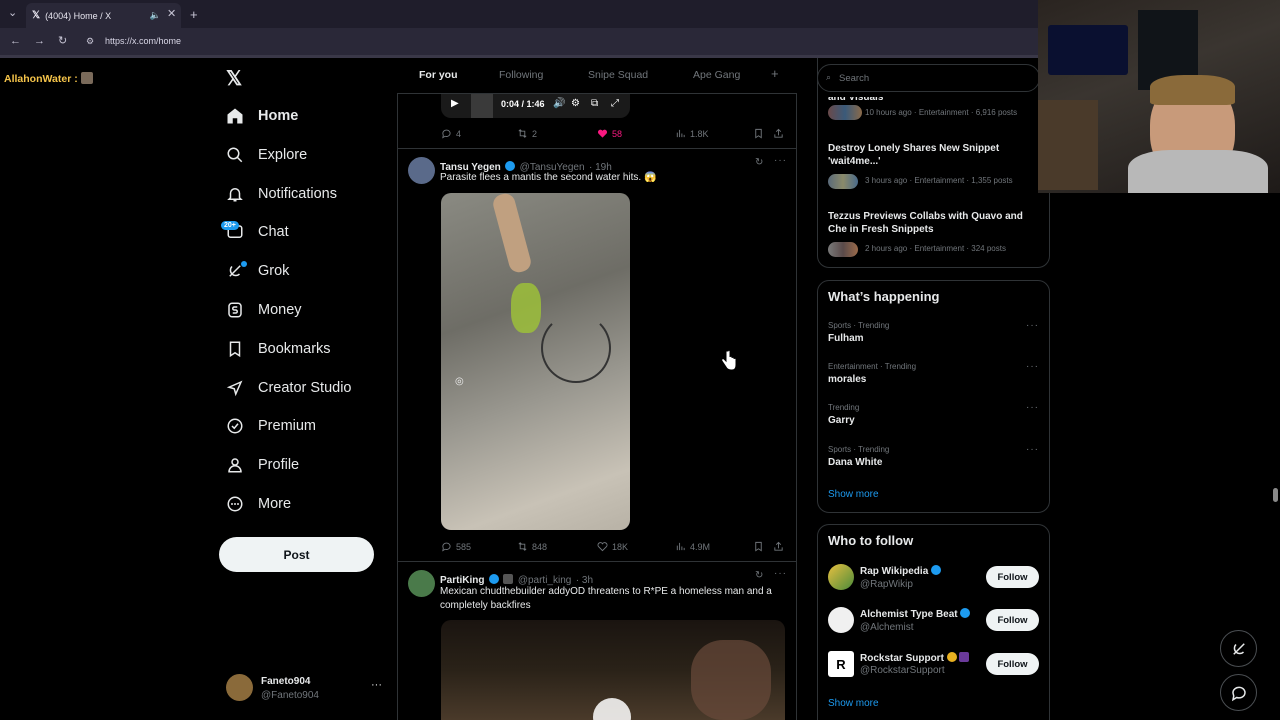 The width and height of the screenshot is (1280, 720). I want to click on account-handle: @Faneto904, so click(290, 695).